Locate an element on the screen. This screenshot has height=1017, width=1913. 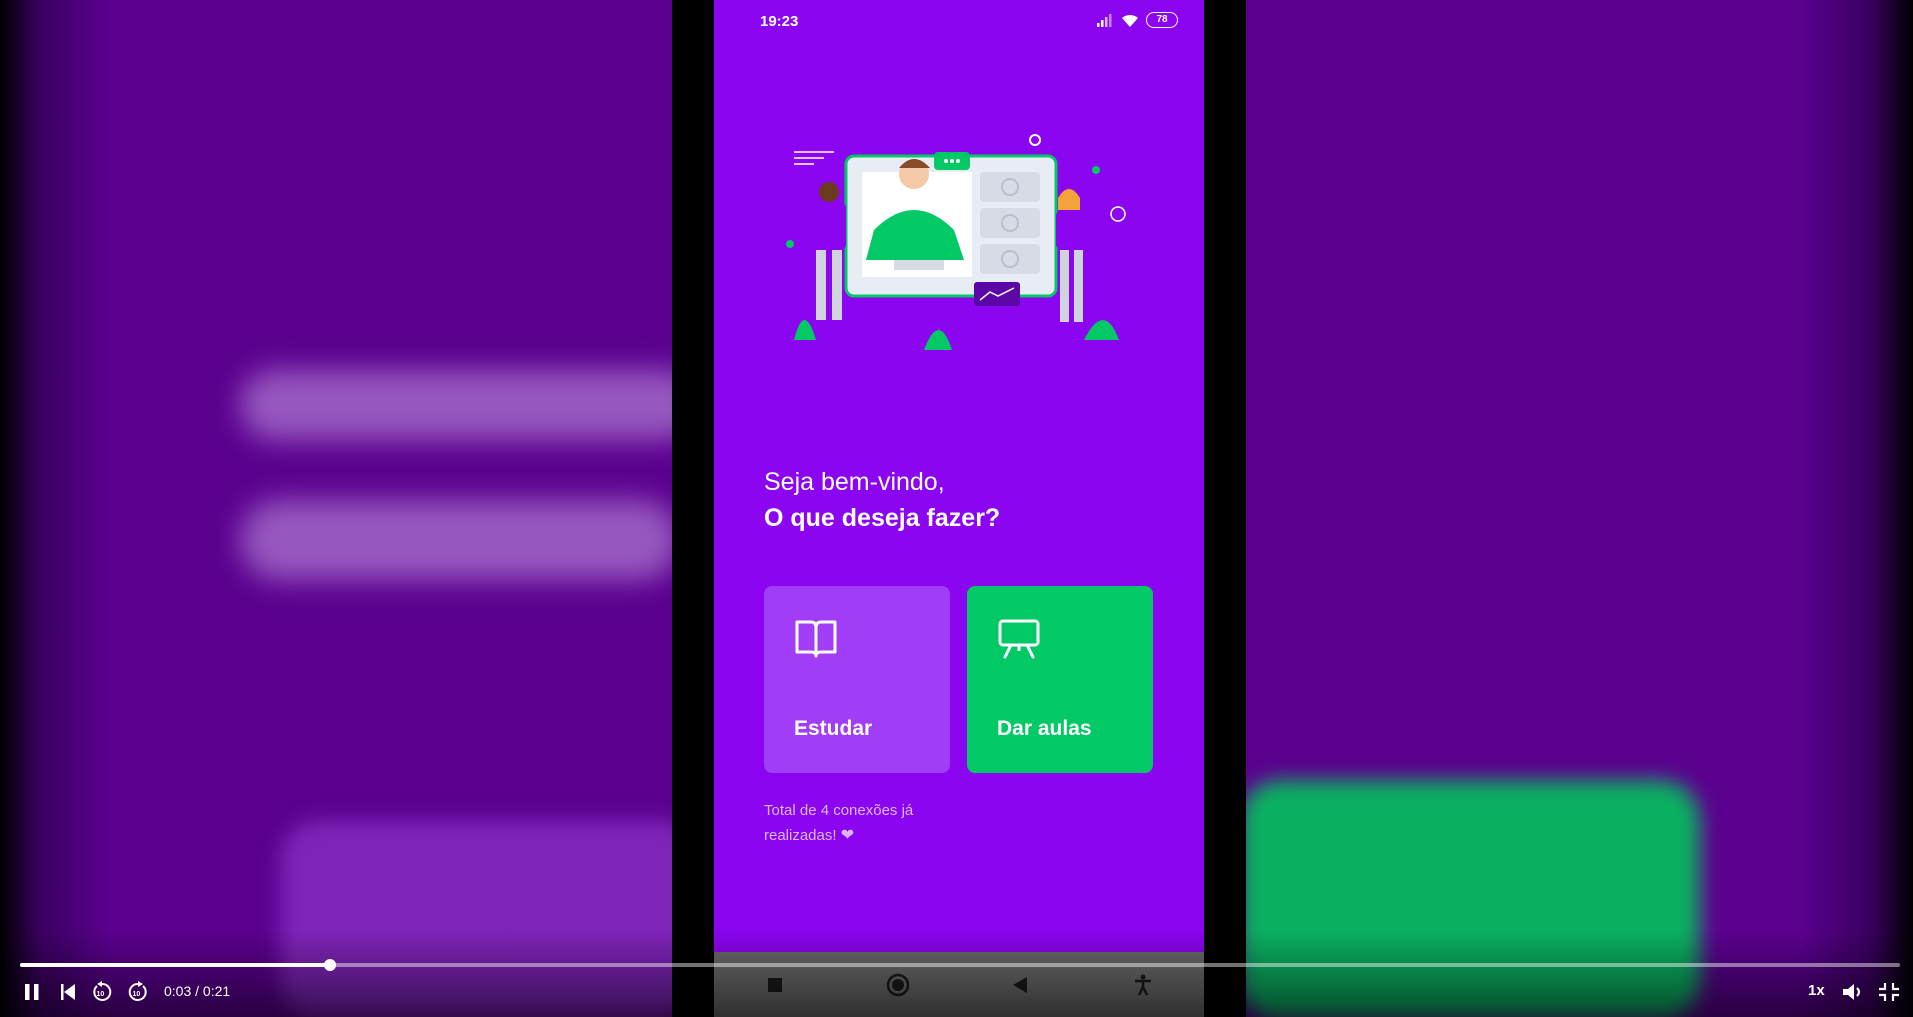
study-label: Estudar is located at coordinates (833, 728).